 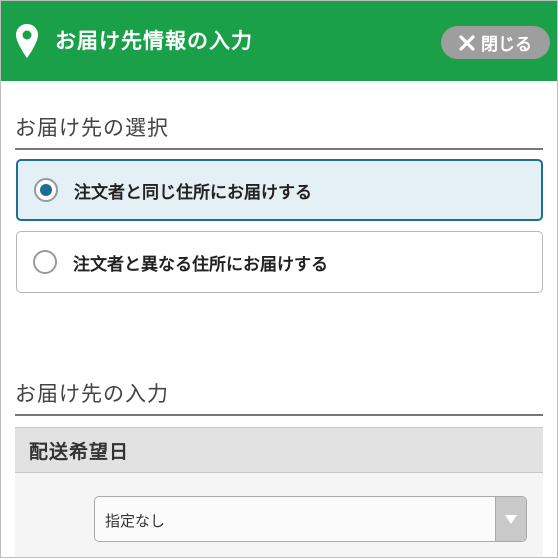 I want to click on map-pin-icon, so click(x=27, y=41).